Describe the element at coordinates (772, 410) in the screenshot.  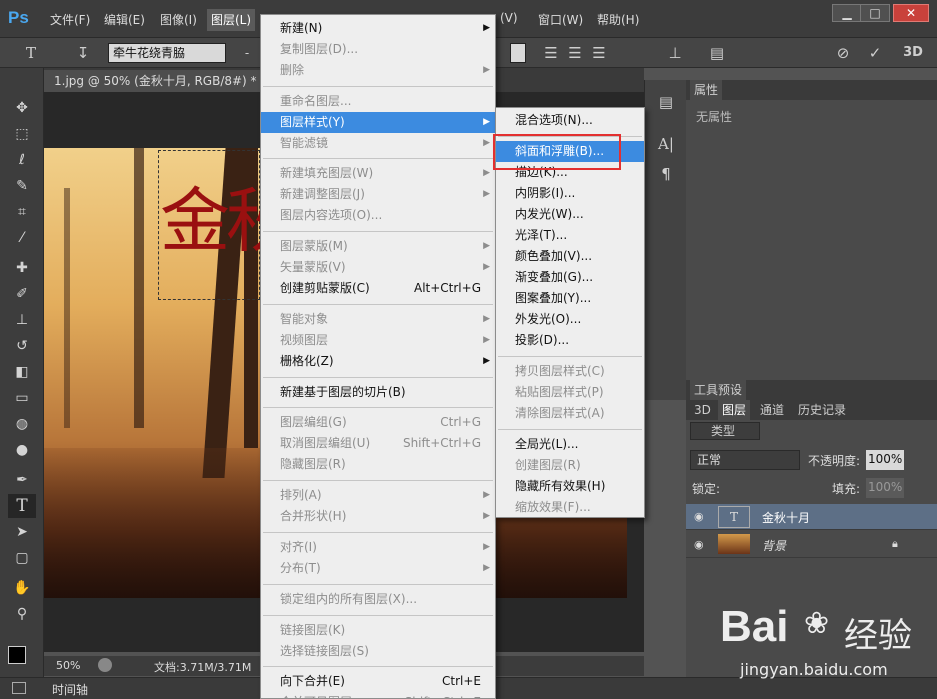
I see `tab-channels: 通道` at that location.